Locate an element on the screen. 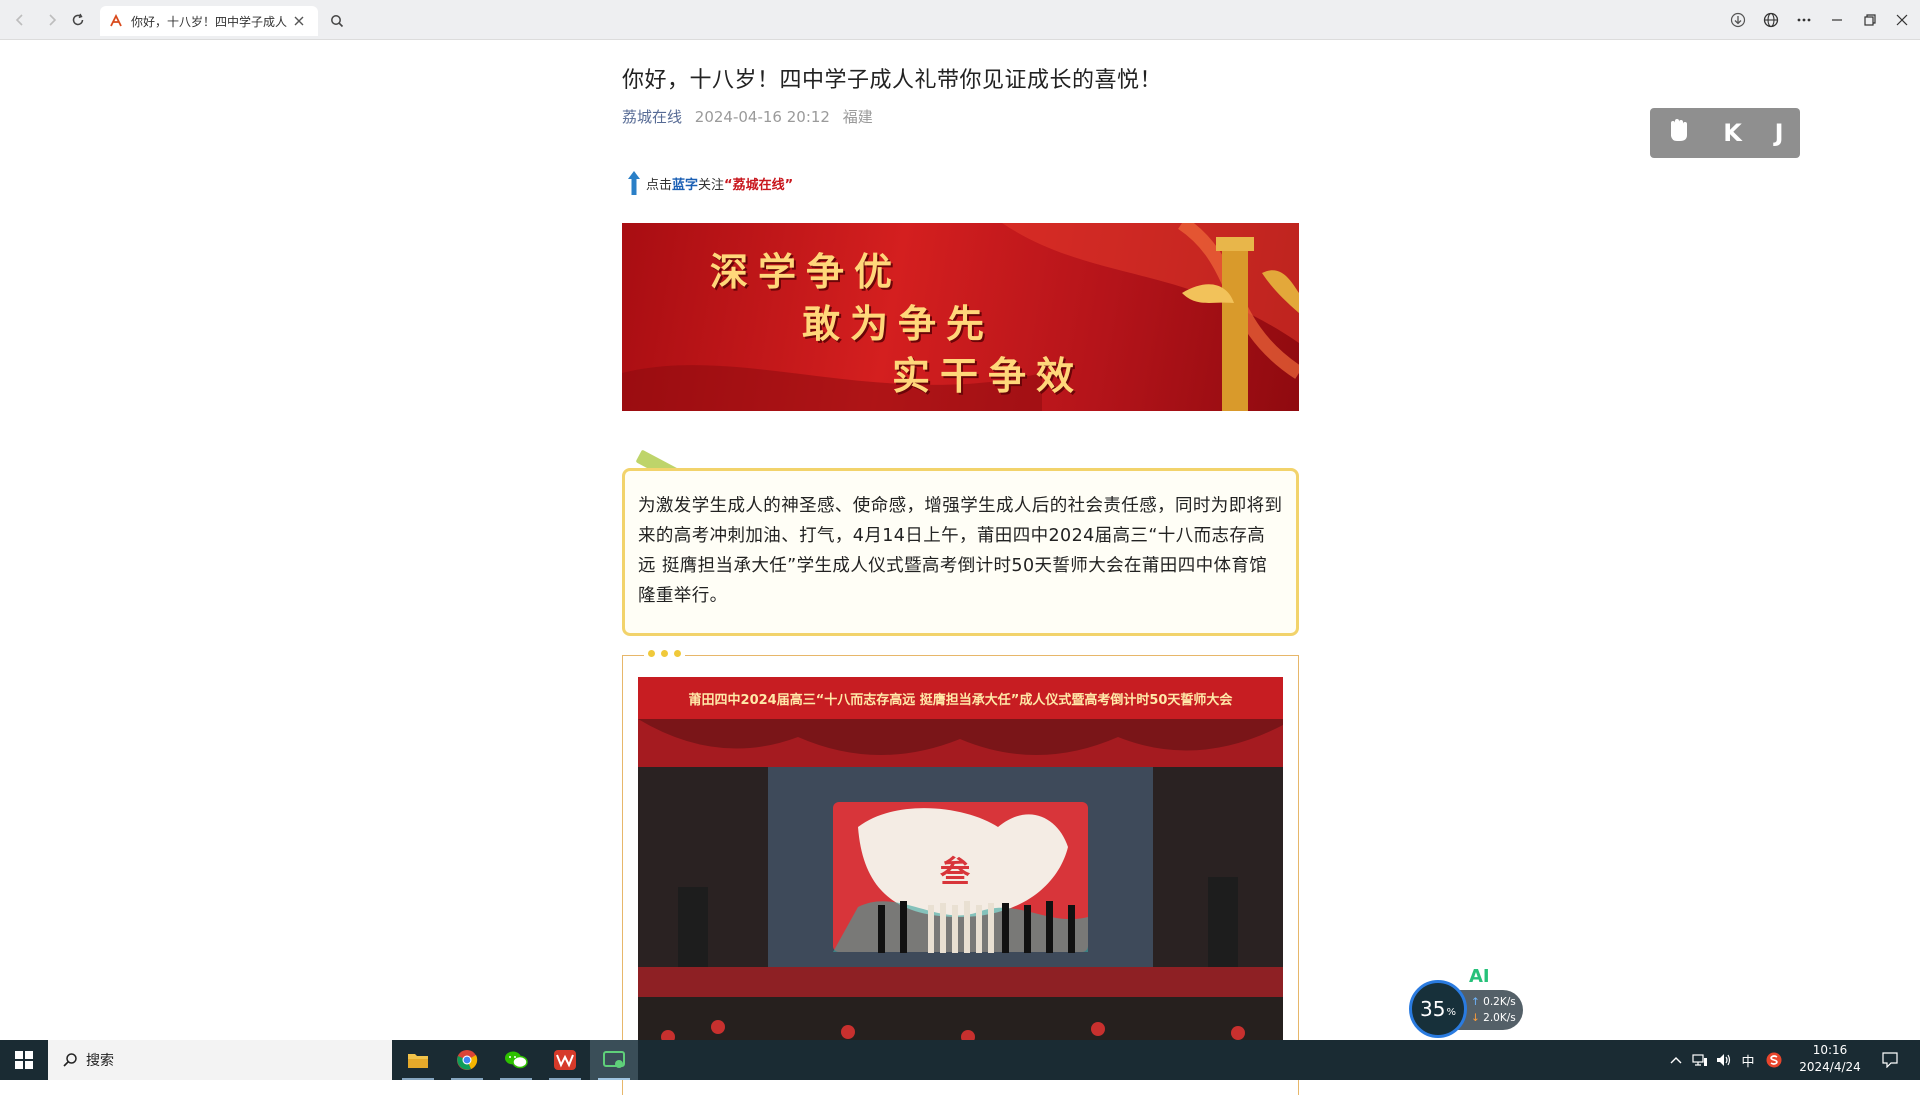  article-meta: 荔城在线 2024-04-16 20:12 福建 is located at coordinates (751, 116).